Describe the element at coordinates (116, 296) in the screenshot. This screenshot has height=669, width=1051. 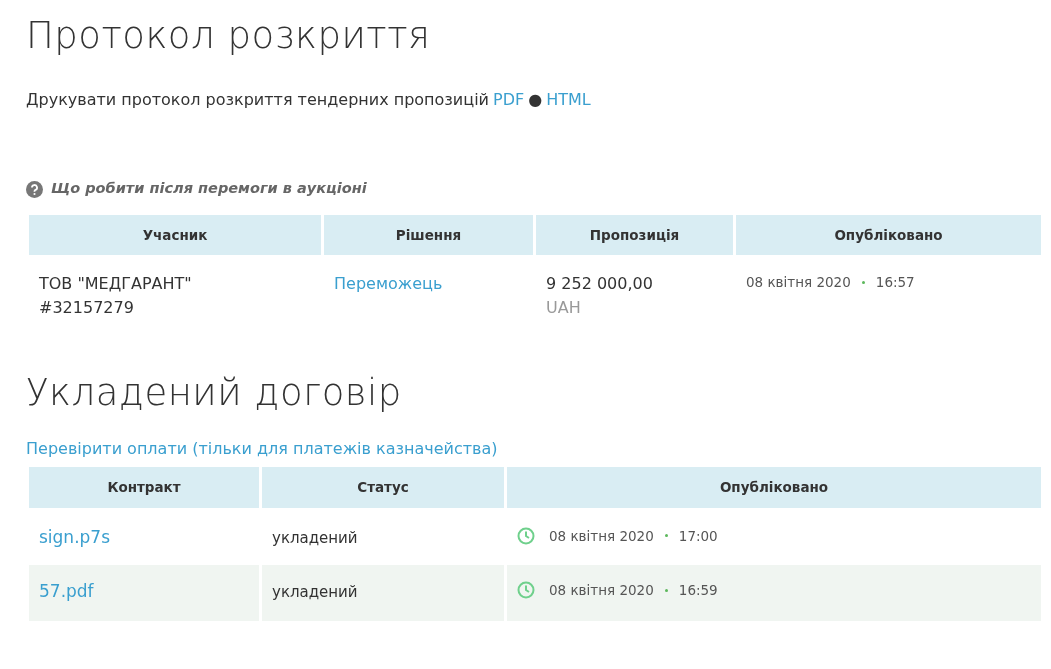
I see `participant-name: ТОВ "МЕДГАРАНТ" #32157279` at that location.